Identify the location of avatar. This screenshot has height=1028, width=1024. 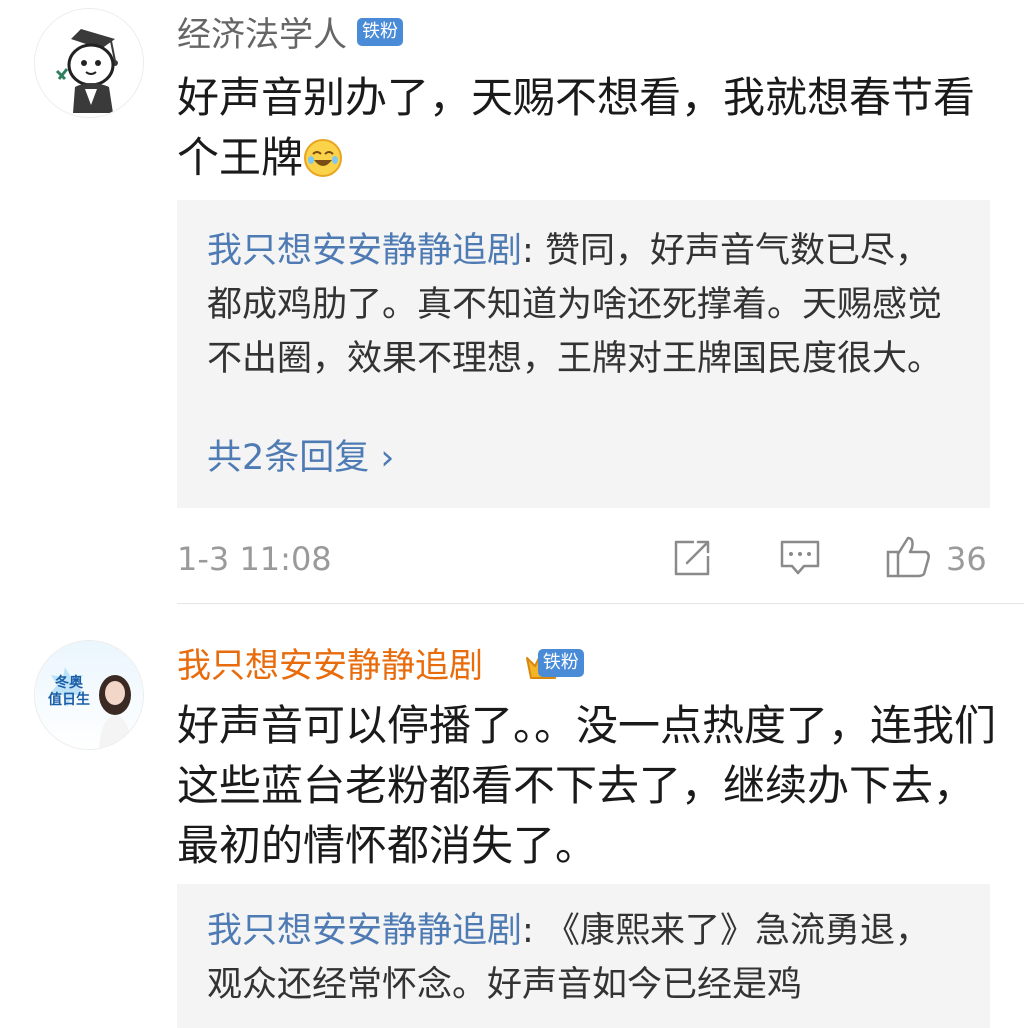
(89, 63).